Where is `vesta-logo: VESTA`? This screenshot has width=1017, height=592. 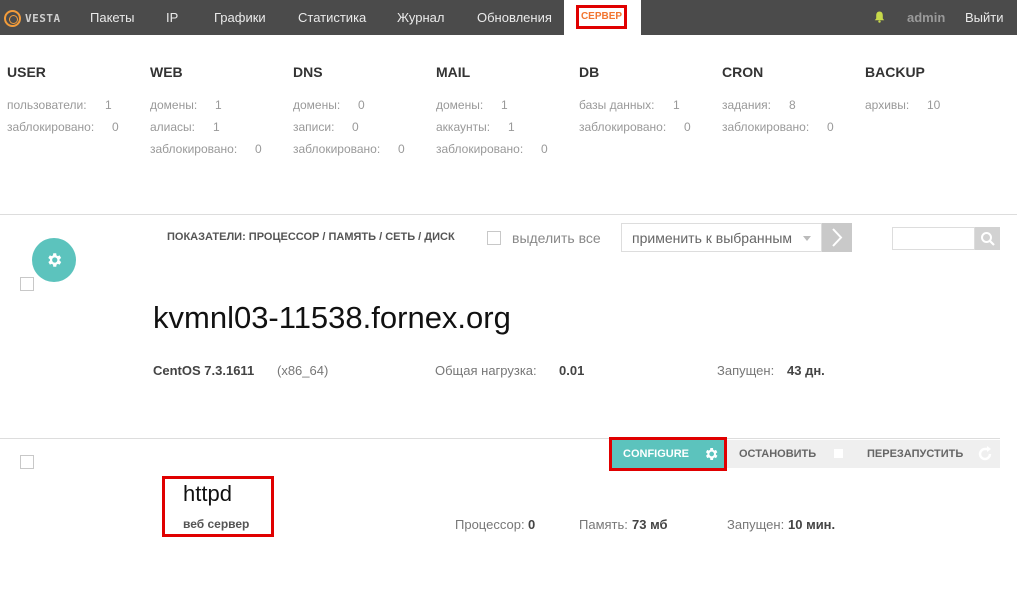 vesta-logo: VESTA is located at coordinates (32, 18).